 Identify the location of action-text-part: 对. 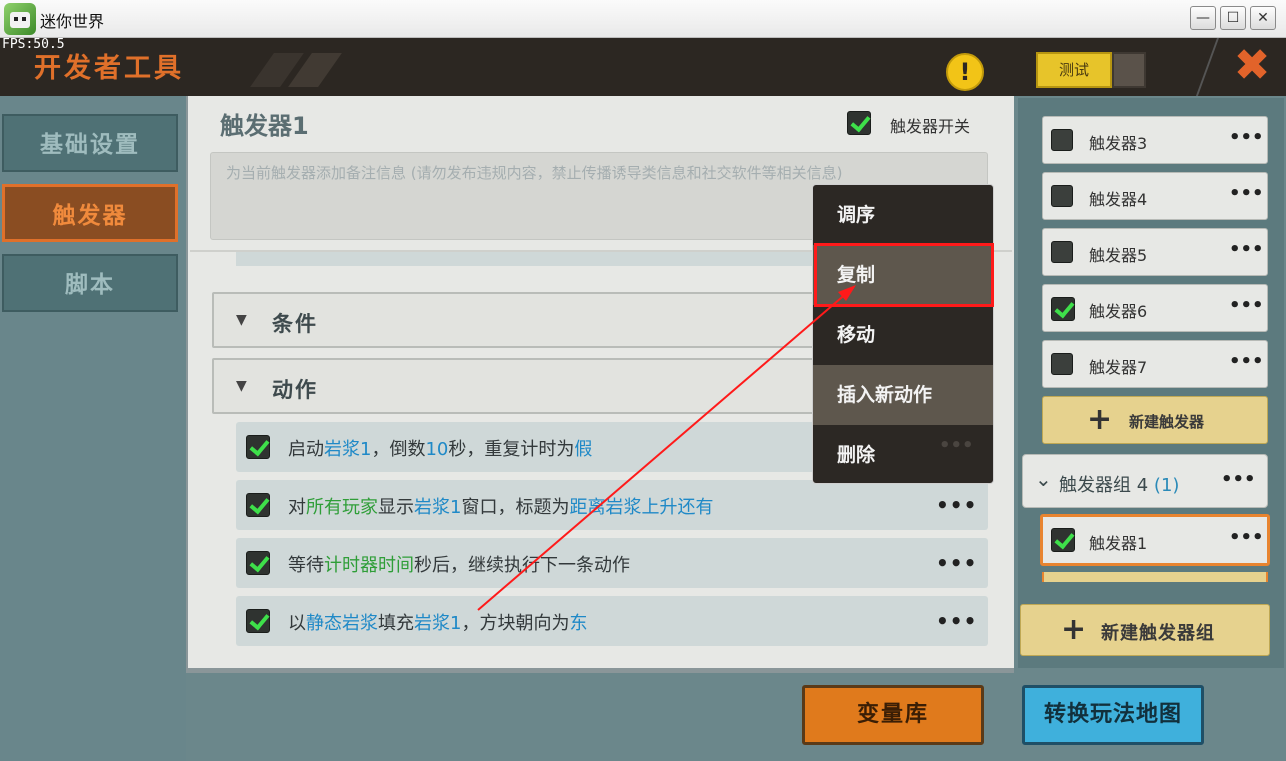
(297, 507).